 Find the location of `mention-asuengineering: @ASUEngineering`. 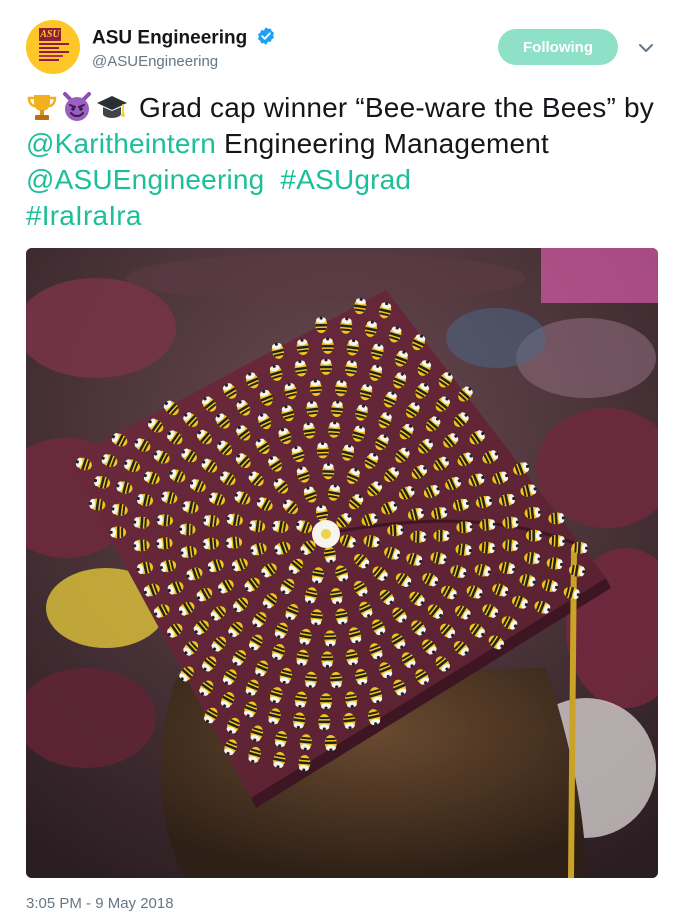

mention-asuengineering: @ASUEngineering is located at coordinates (145, 179).